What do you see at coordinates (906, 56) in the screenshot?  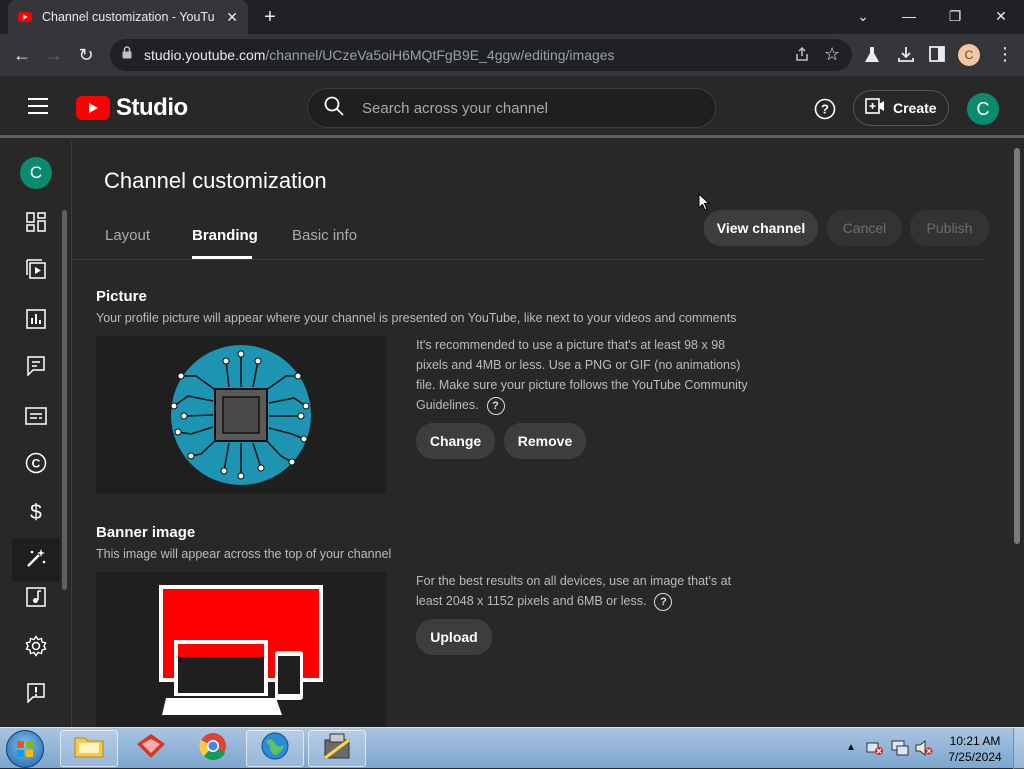 I see `download-icon` at bounding box center [906, 56].